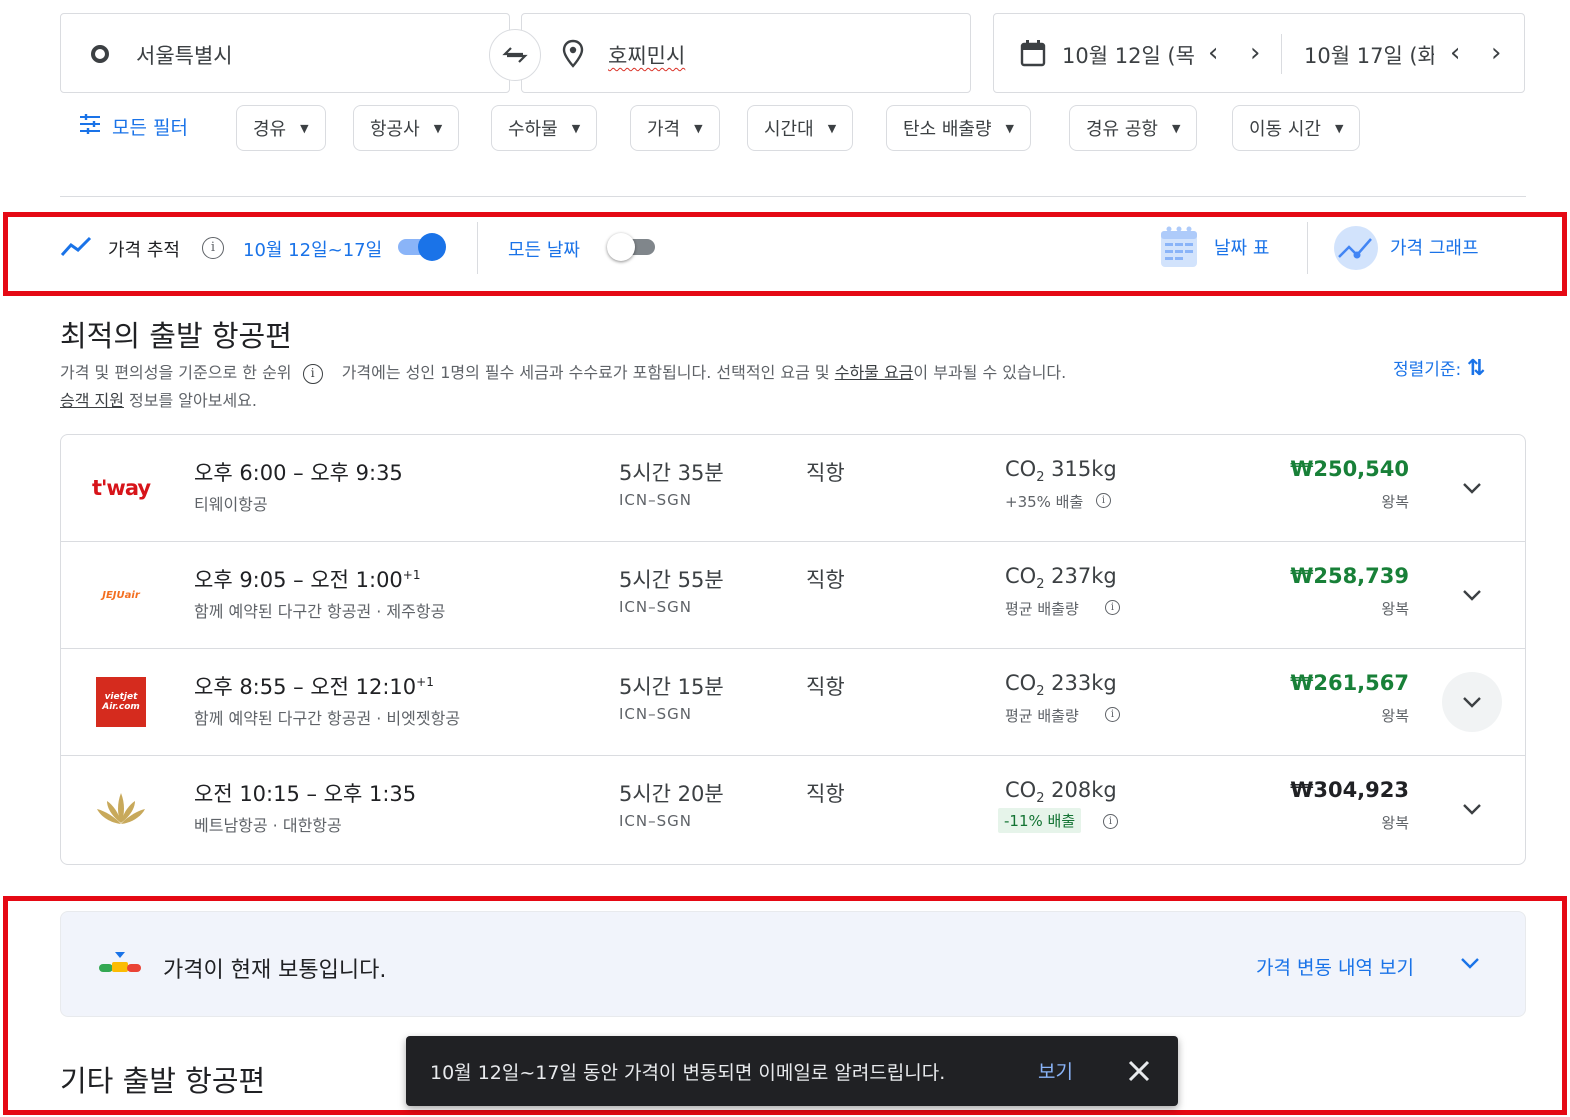  I want to click on chip-stops: 경유 ▼, so click(281, 128).